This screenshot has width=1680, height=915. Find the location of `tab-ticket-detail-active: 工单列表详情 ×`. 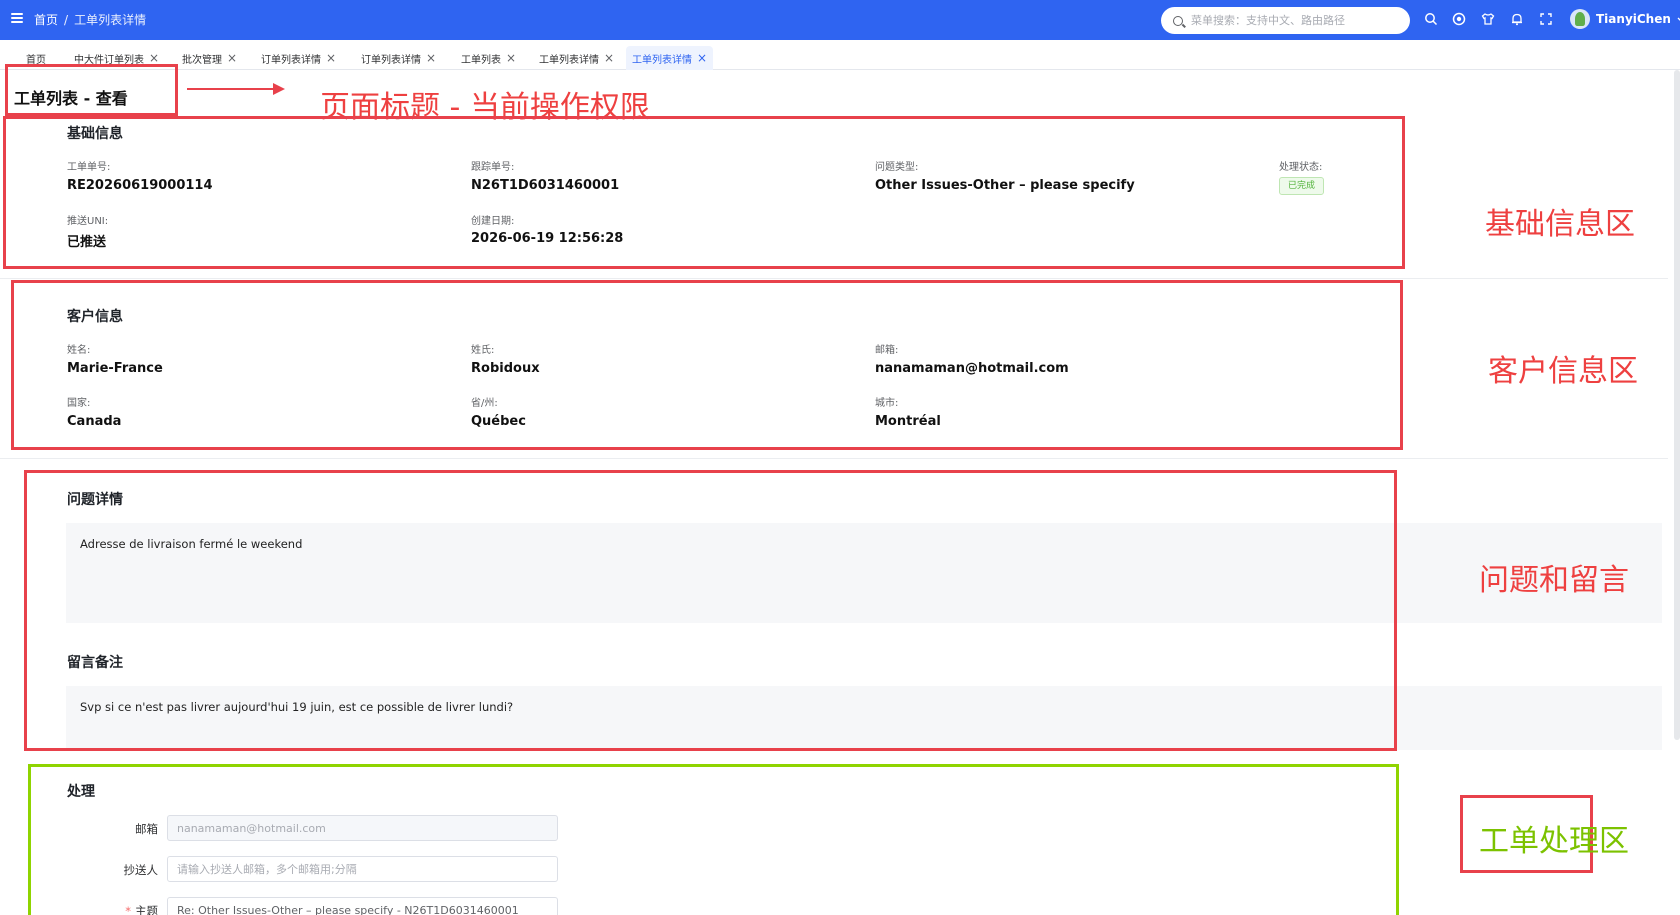

tab-ticket-detail-active: 工单列表详情 × is located at coordinates (670, 58).